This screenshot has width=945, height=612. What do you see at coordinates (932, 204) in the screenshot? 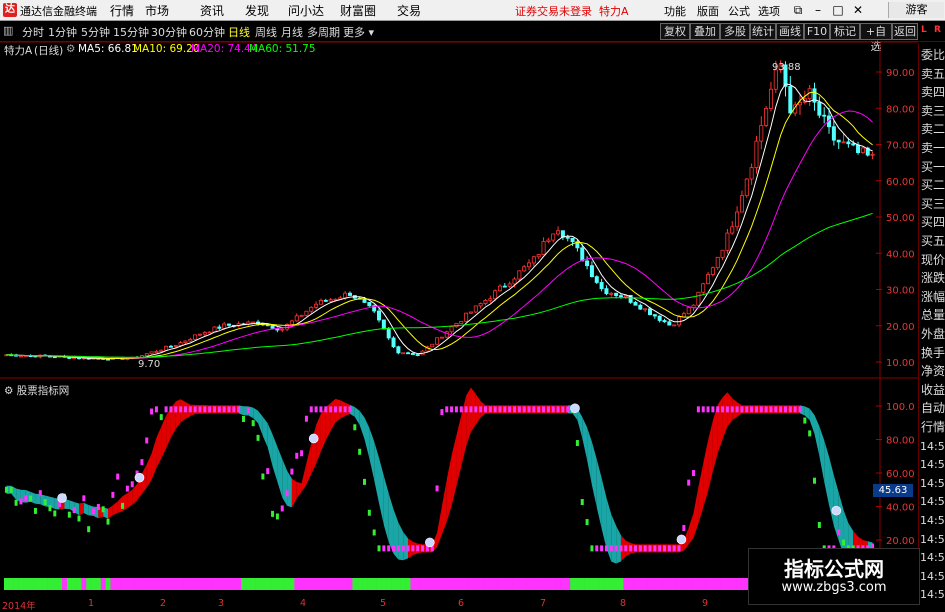
I see `side-tab-8: 买三` at bounding box center [932, 204].